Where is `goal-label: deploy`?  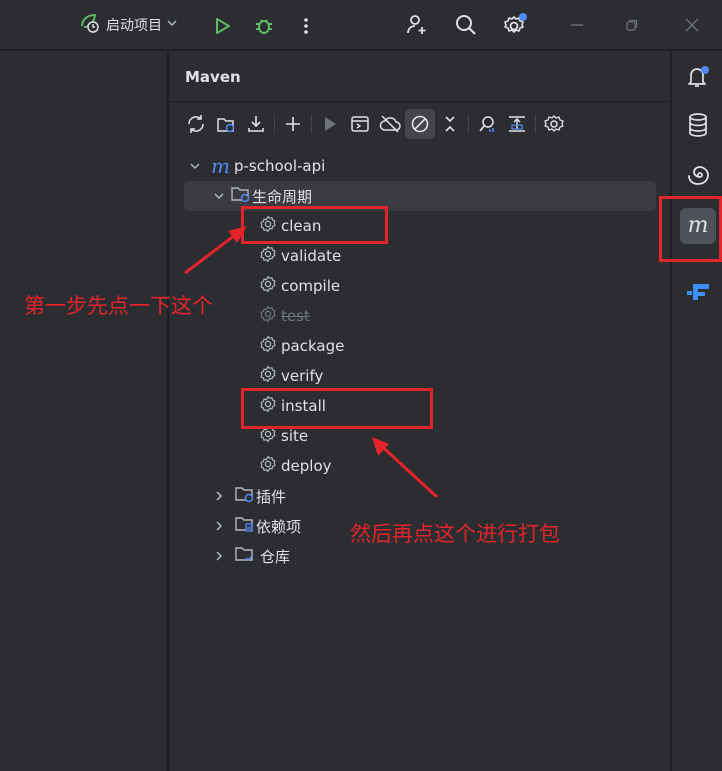 goal-label: deploy is located at coordinates (306, 466).